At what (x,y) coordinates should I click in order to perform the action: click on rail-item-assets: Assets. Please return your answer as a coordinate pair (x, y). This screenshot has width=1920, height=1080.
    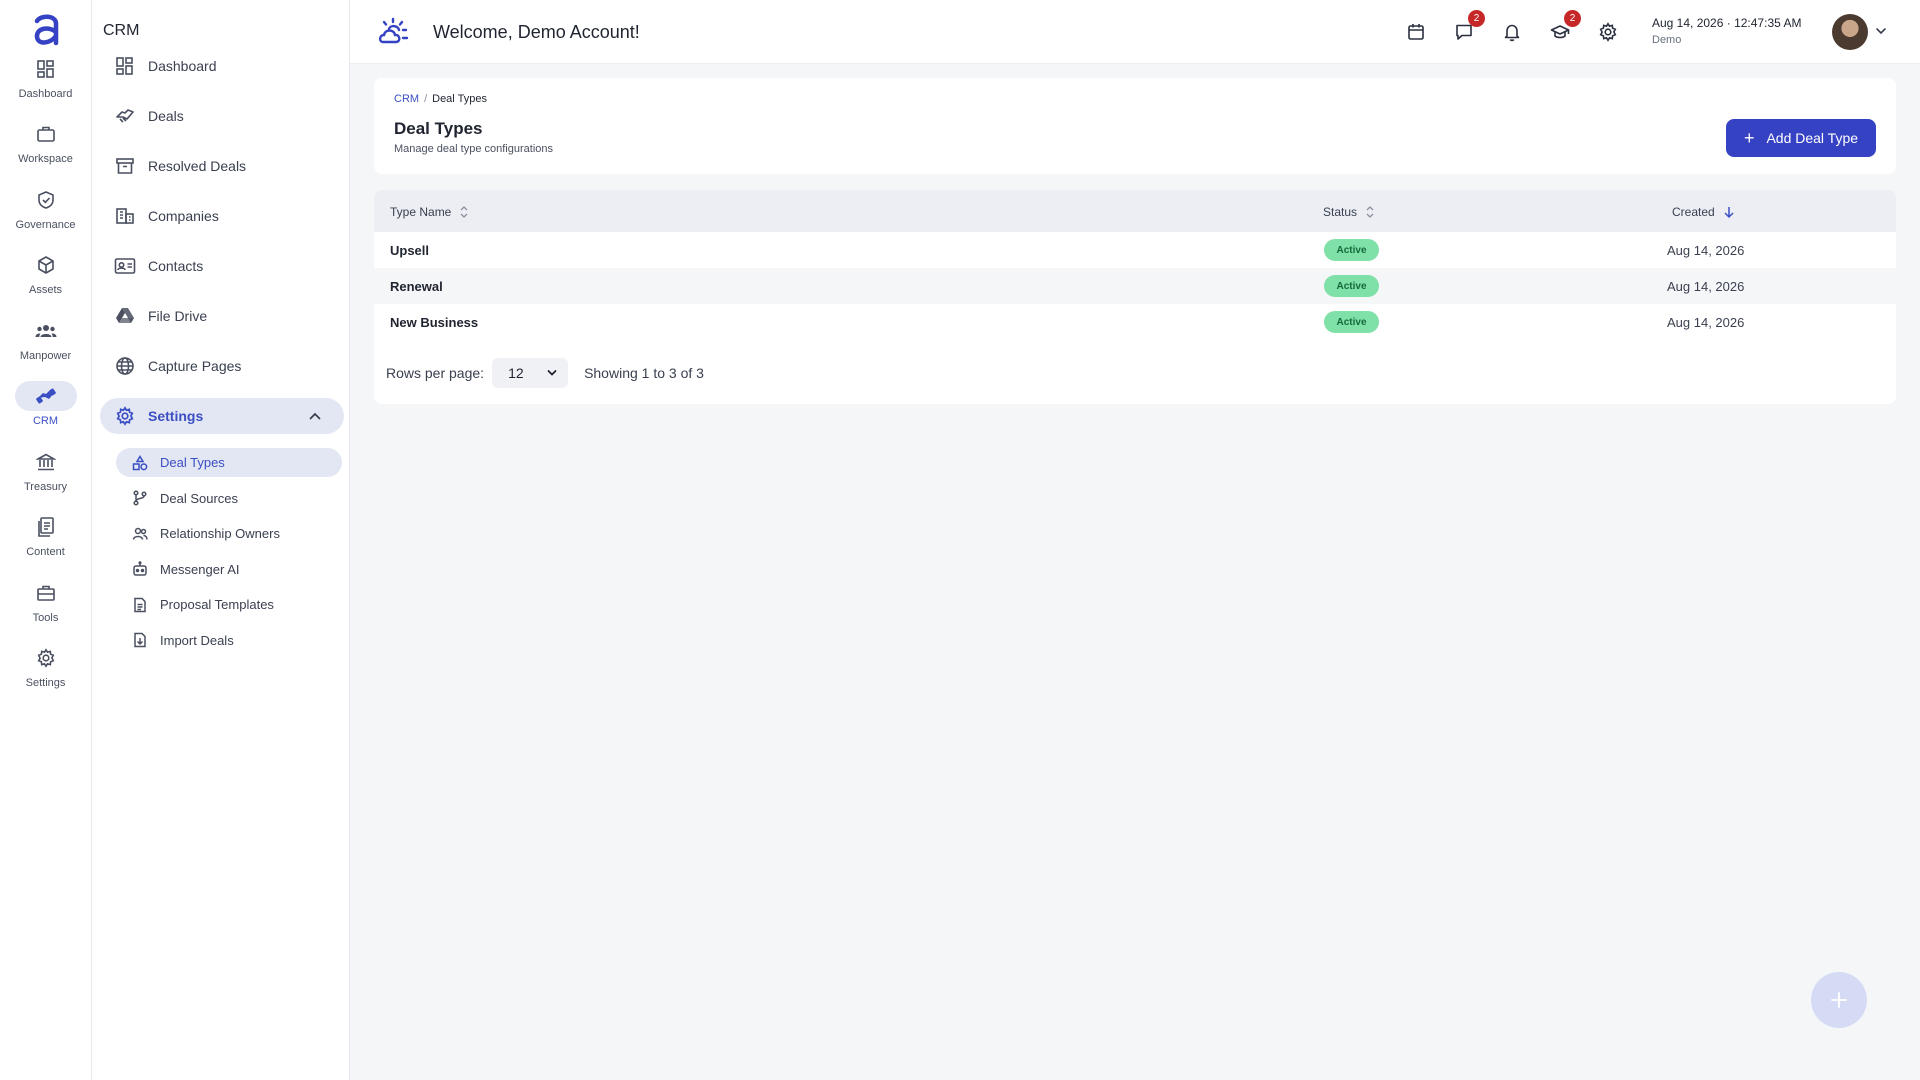
    Looking at the image, I should click on (46, 281).